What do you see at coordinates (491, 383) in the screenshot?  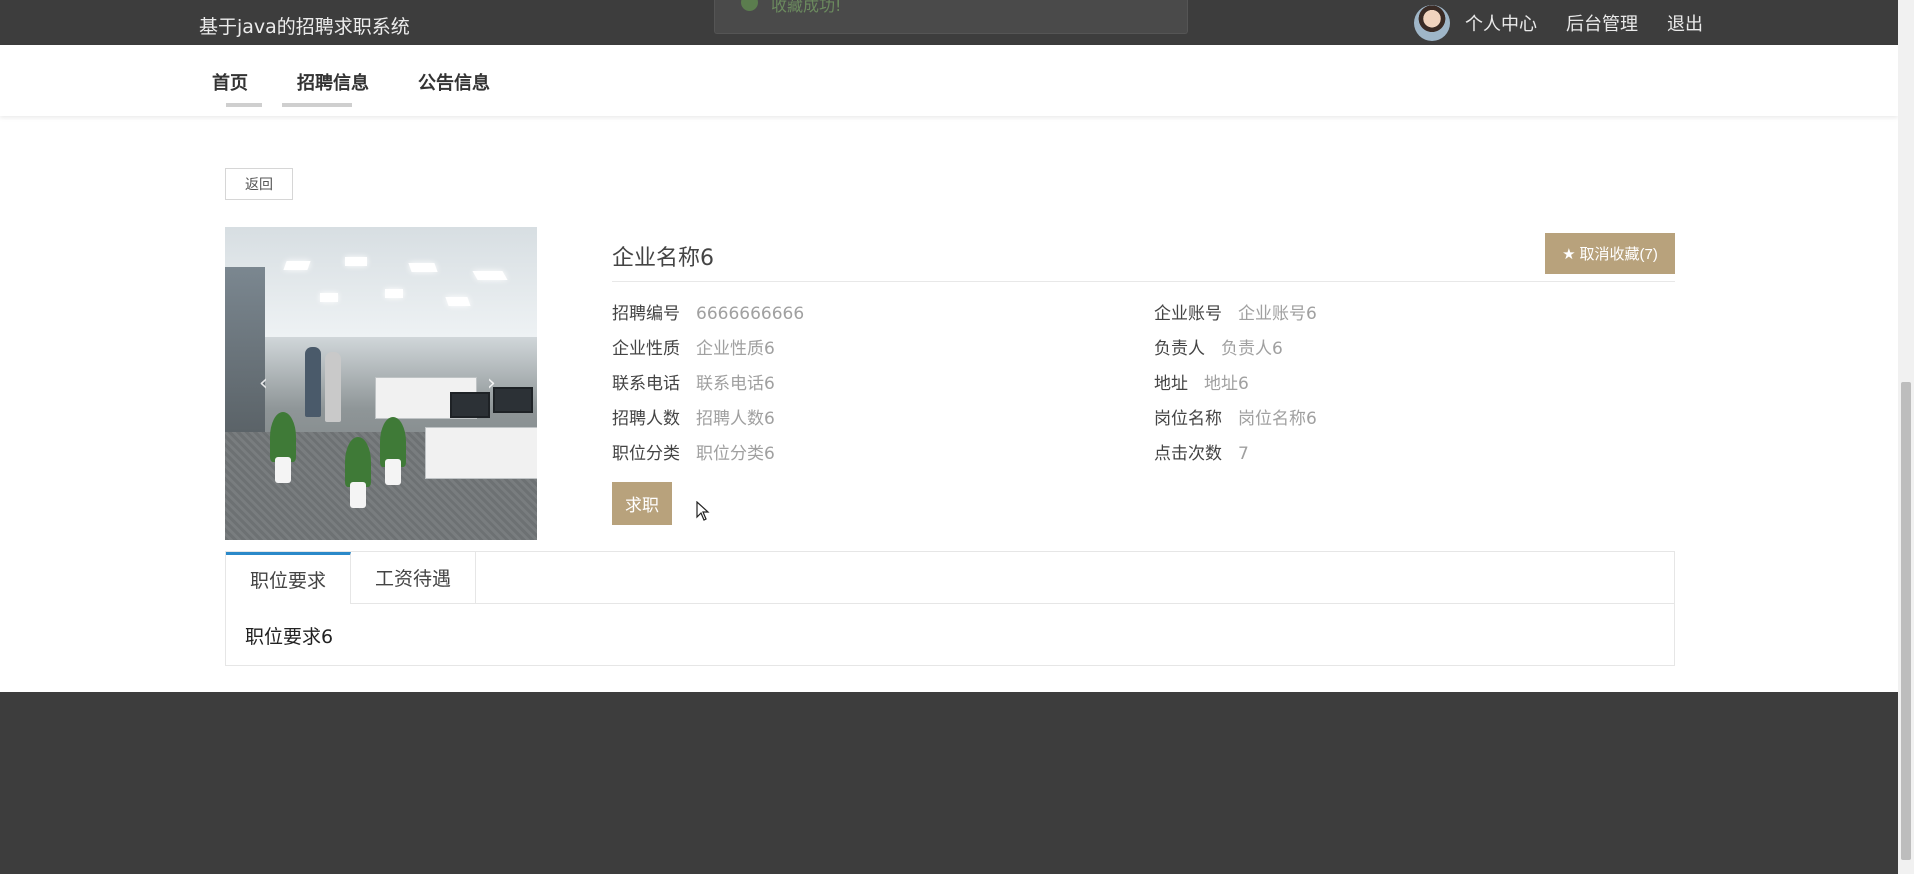 I see `carousel-next-icon: ›` at bounding box center [491, 383].